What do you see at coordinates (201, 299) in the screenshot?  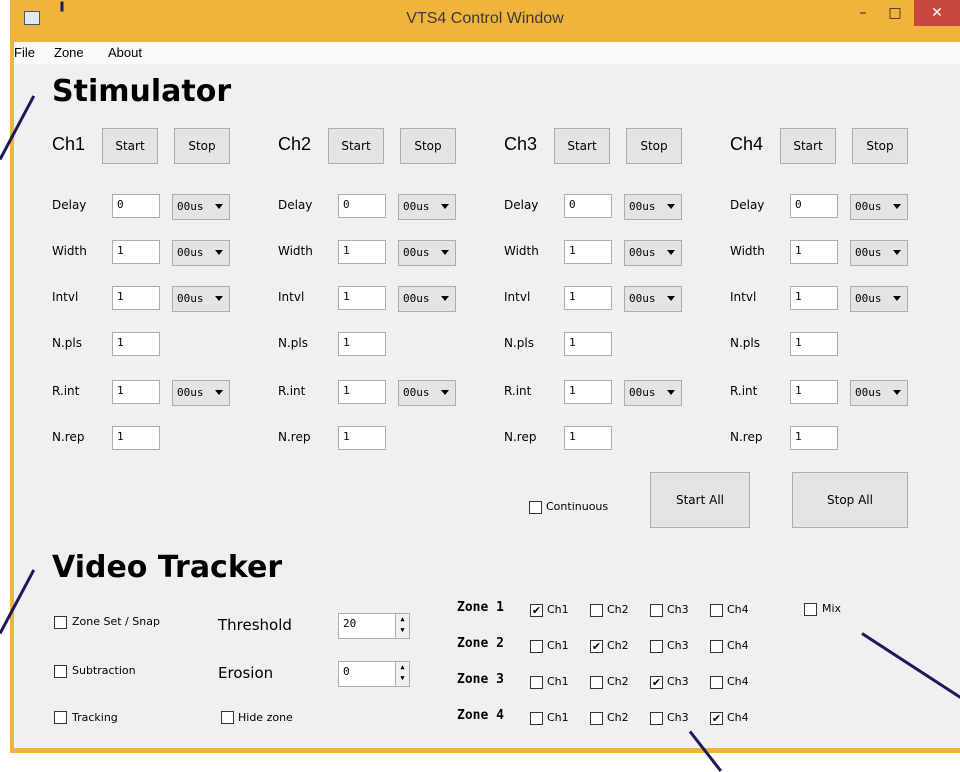 I see `ch1-intvl-unit-select: 00us` at bounding box center [201, 299].